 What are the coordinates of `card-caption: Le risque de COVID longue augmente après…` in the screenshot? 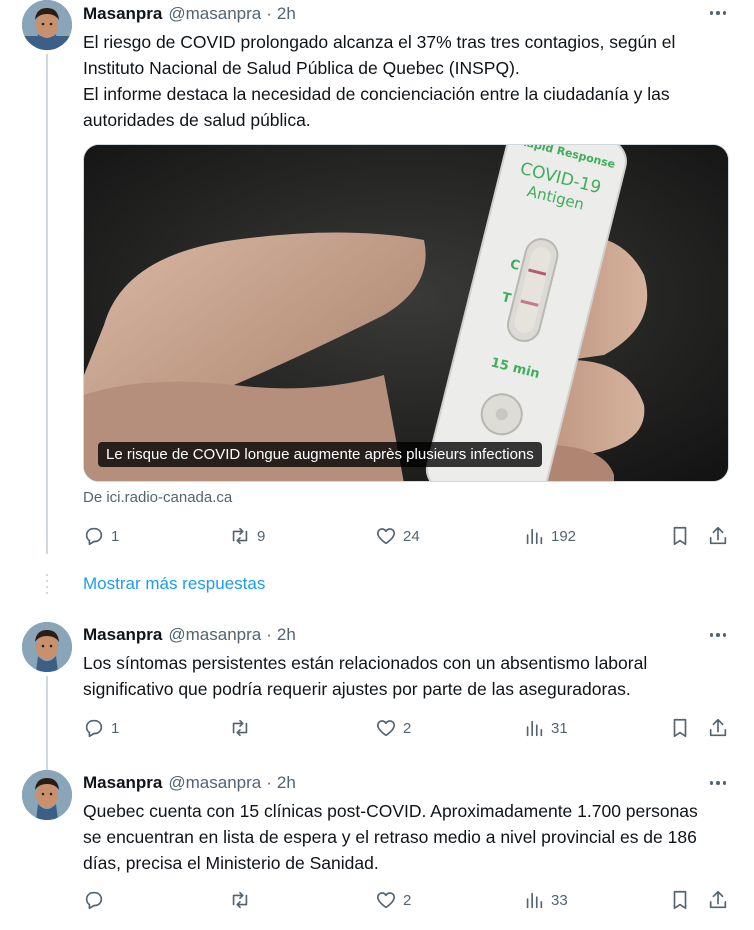 It's located at (320, 454).